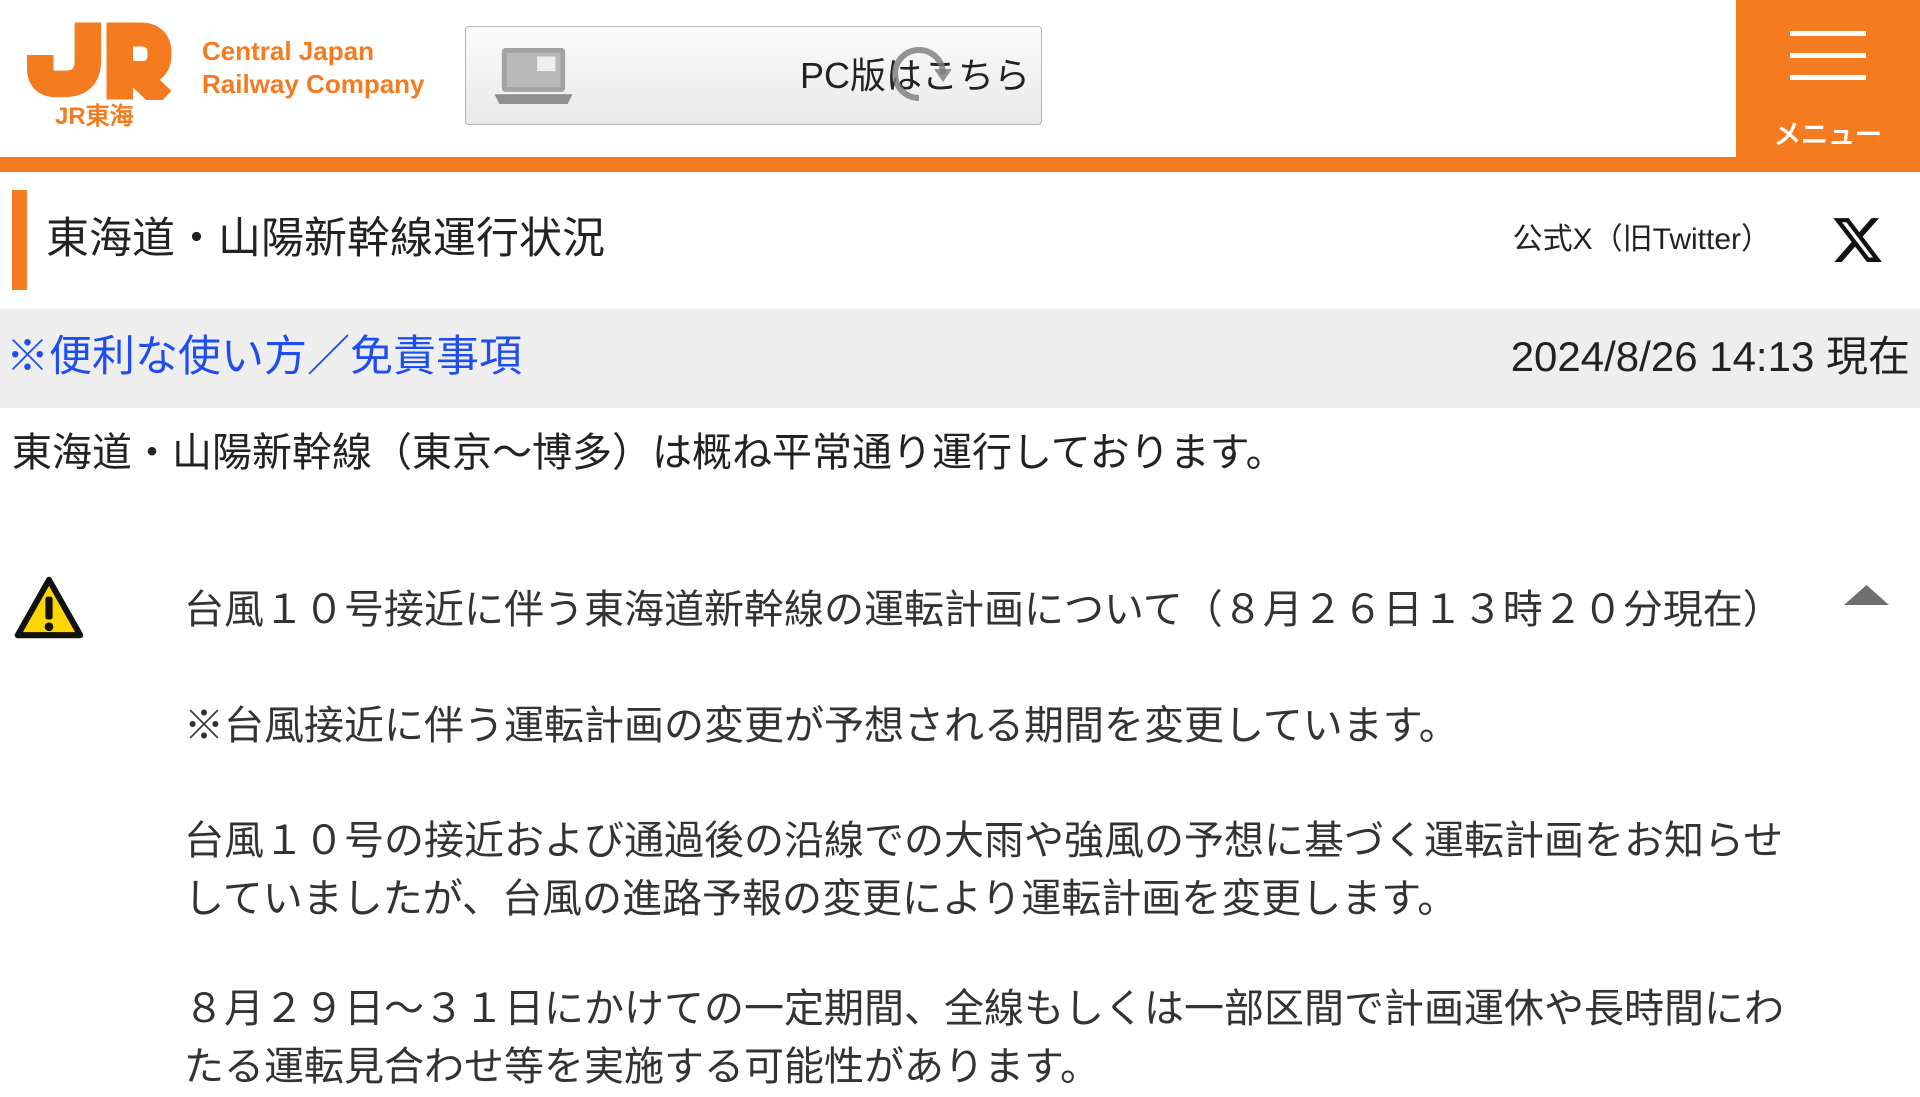 The width and height of the screenshot is (1920, 1097). I want to click on notice-paragraph: ※台風接近に伴う運転計画の変更が予想される期間を変更しています。, so click(821, 726).